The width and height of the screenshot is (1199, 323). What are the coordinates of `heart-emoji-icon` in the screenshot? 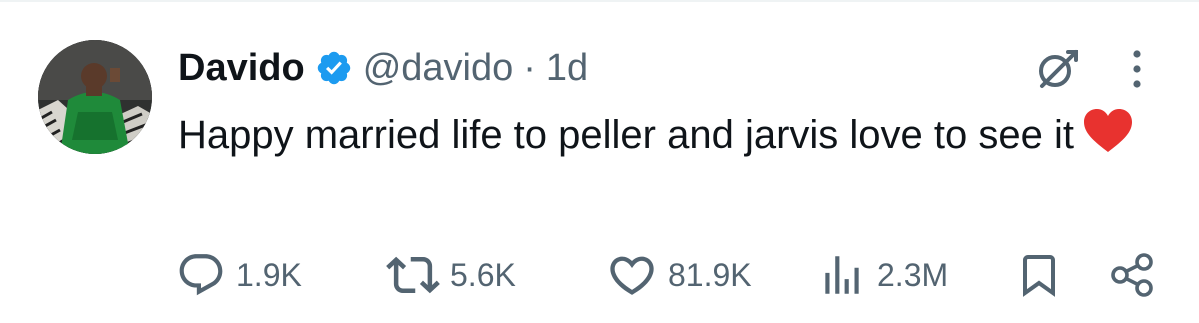 It's located at (1108, 131).